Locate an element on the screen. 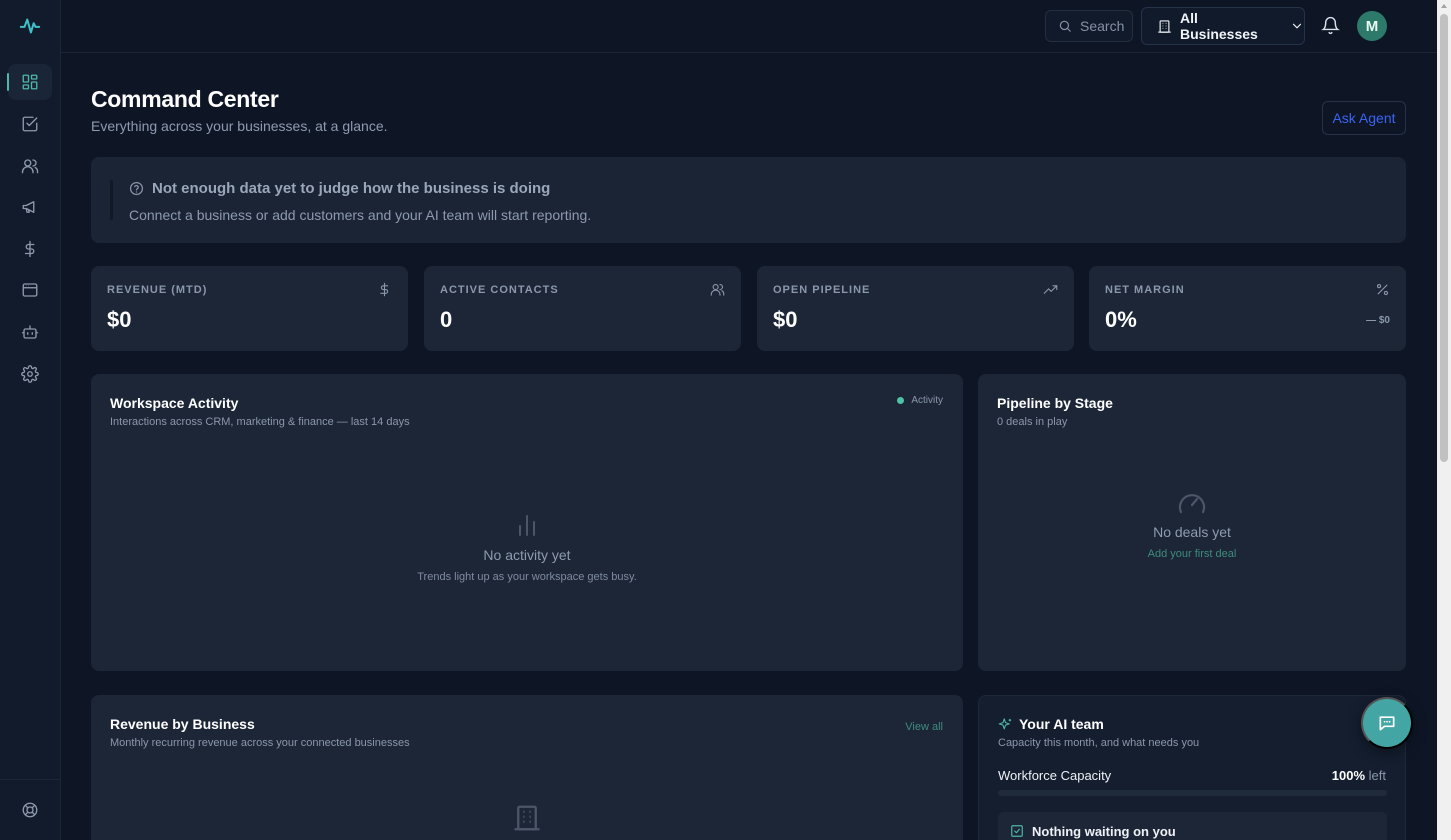 The image size is (1451, 840). help-lifebuoy-icon is located at coordinates (30, 810).